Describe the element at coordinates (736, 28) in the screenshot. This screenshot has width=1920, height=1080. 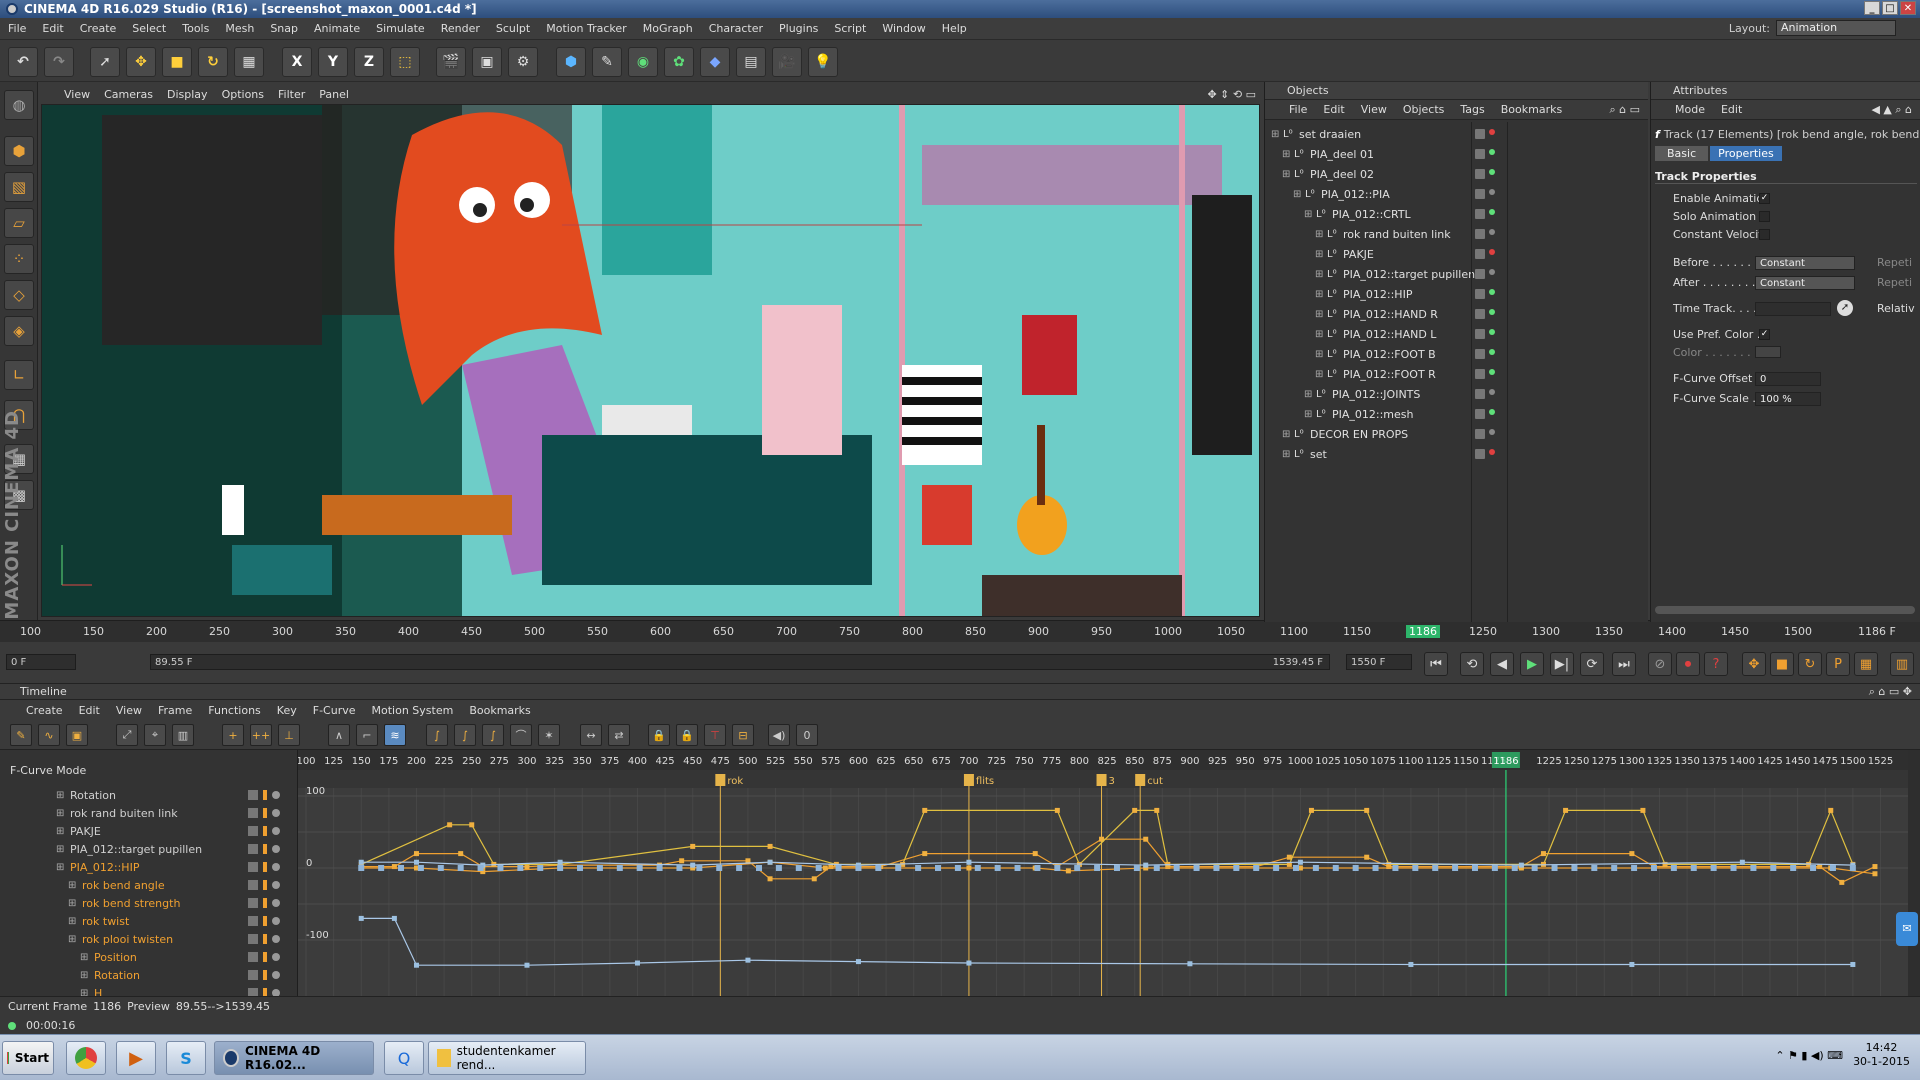
I see `menu-character: Character` at that location.